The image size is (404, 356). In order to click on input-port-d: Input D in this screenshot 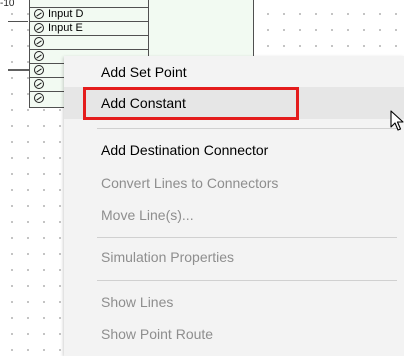, I will do `click(89, 14)`.